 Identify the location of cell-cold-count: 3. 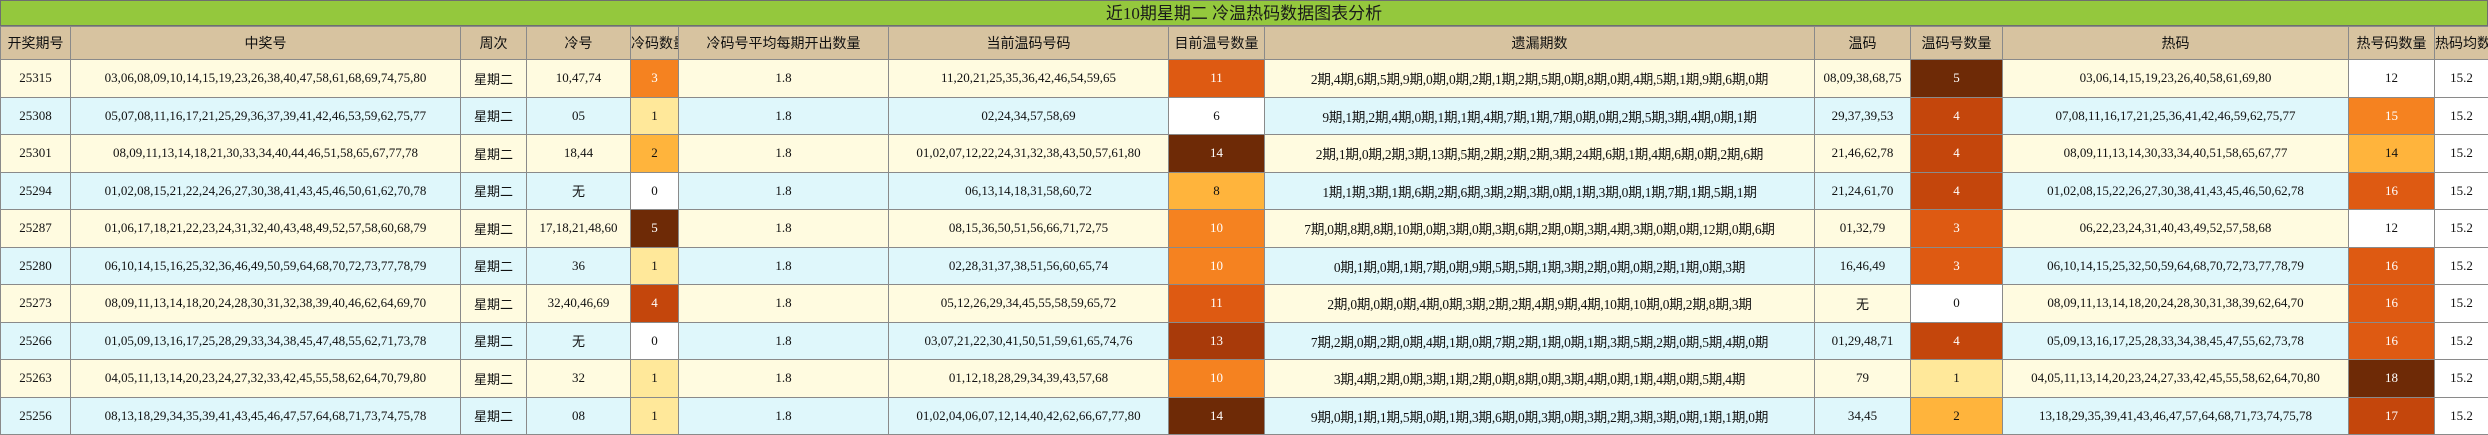
(655, 79).